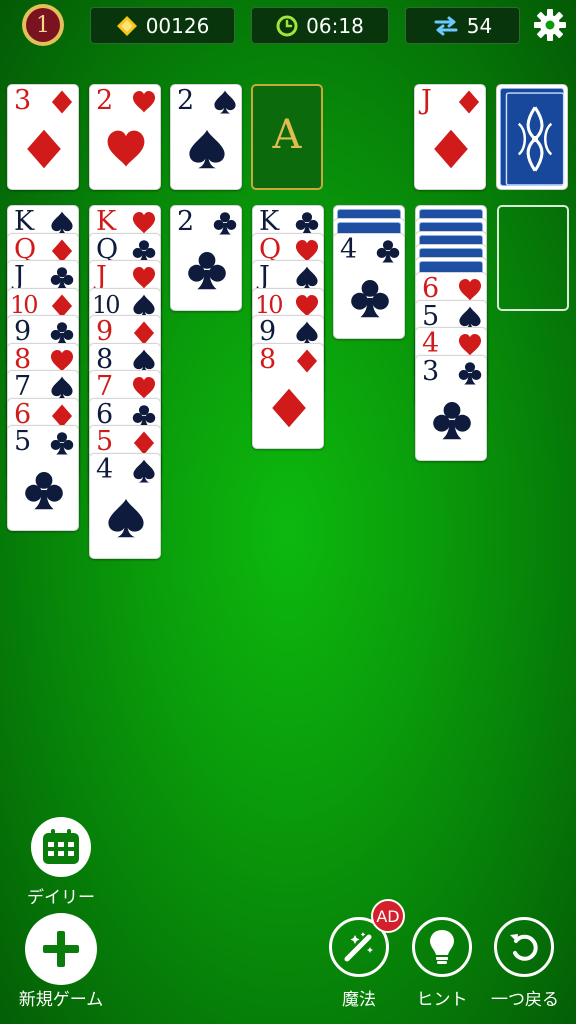 Image resolution: width=576 pixels, height=1024 pixels. I want to click on new-game-button, so click(61, 949).